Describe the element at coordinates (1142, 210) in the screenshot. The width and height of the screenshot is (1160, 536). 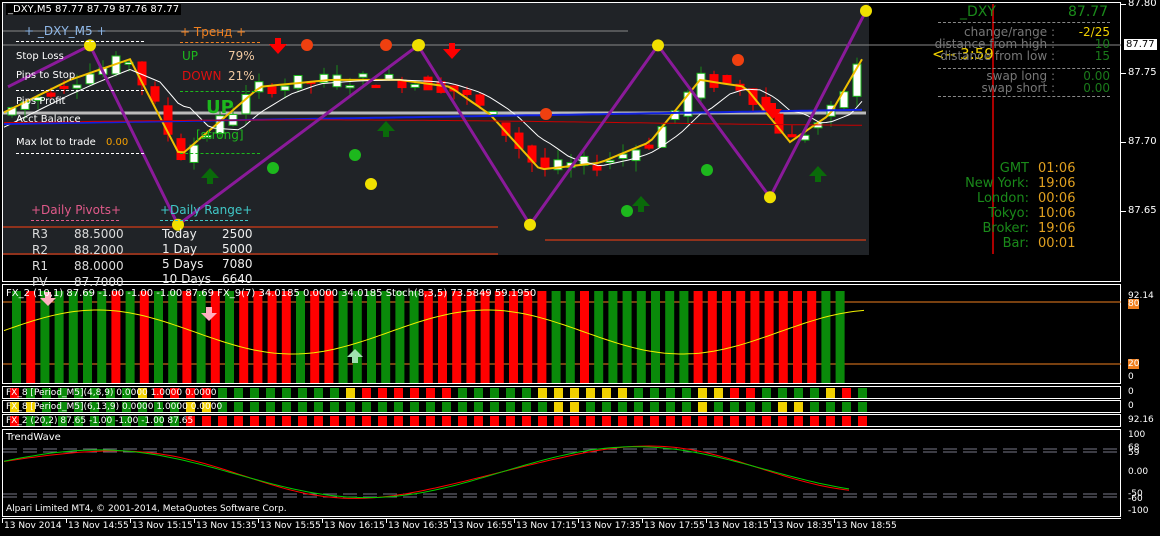
I see `price-tick-label: 87.65` at that location.